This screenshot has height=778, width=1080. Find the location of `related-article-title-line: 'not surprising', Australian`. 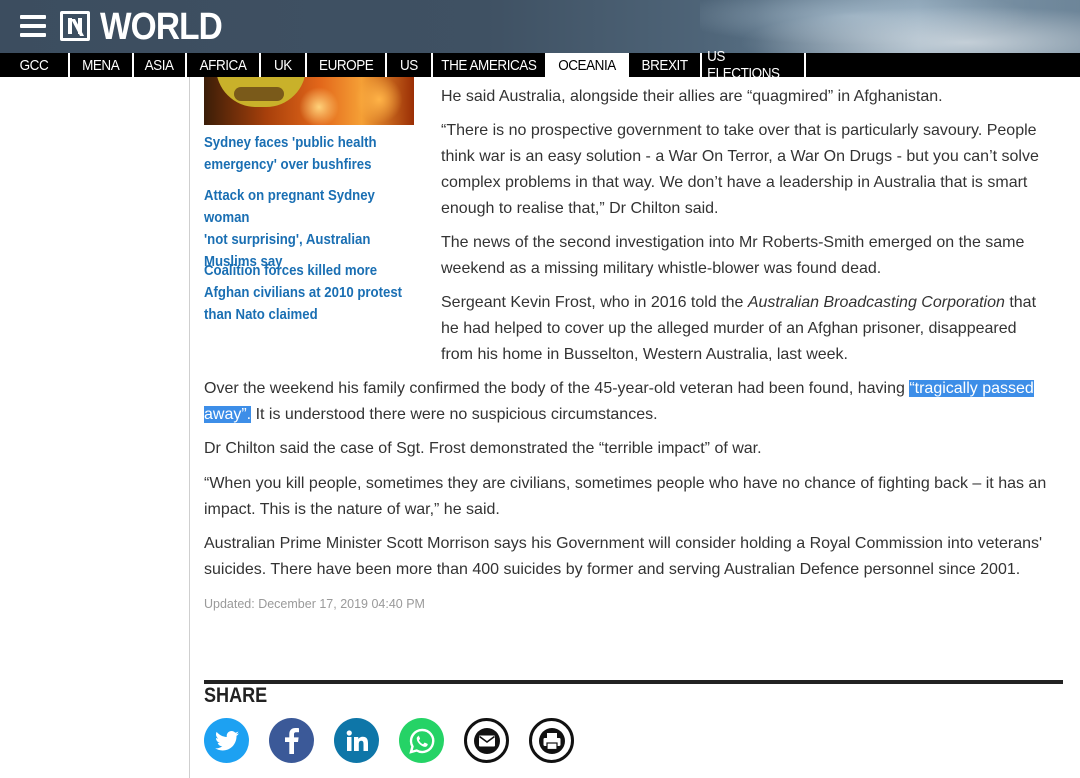

related-article-title-line: 'not surprising', Australian is located at coordinates (309, 240).